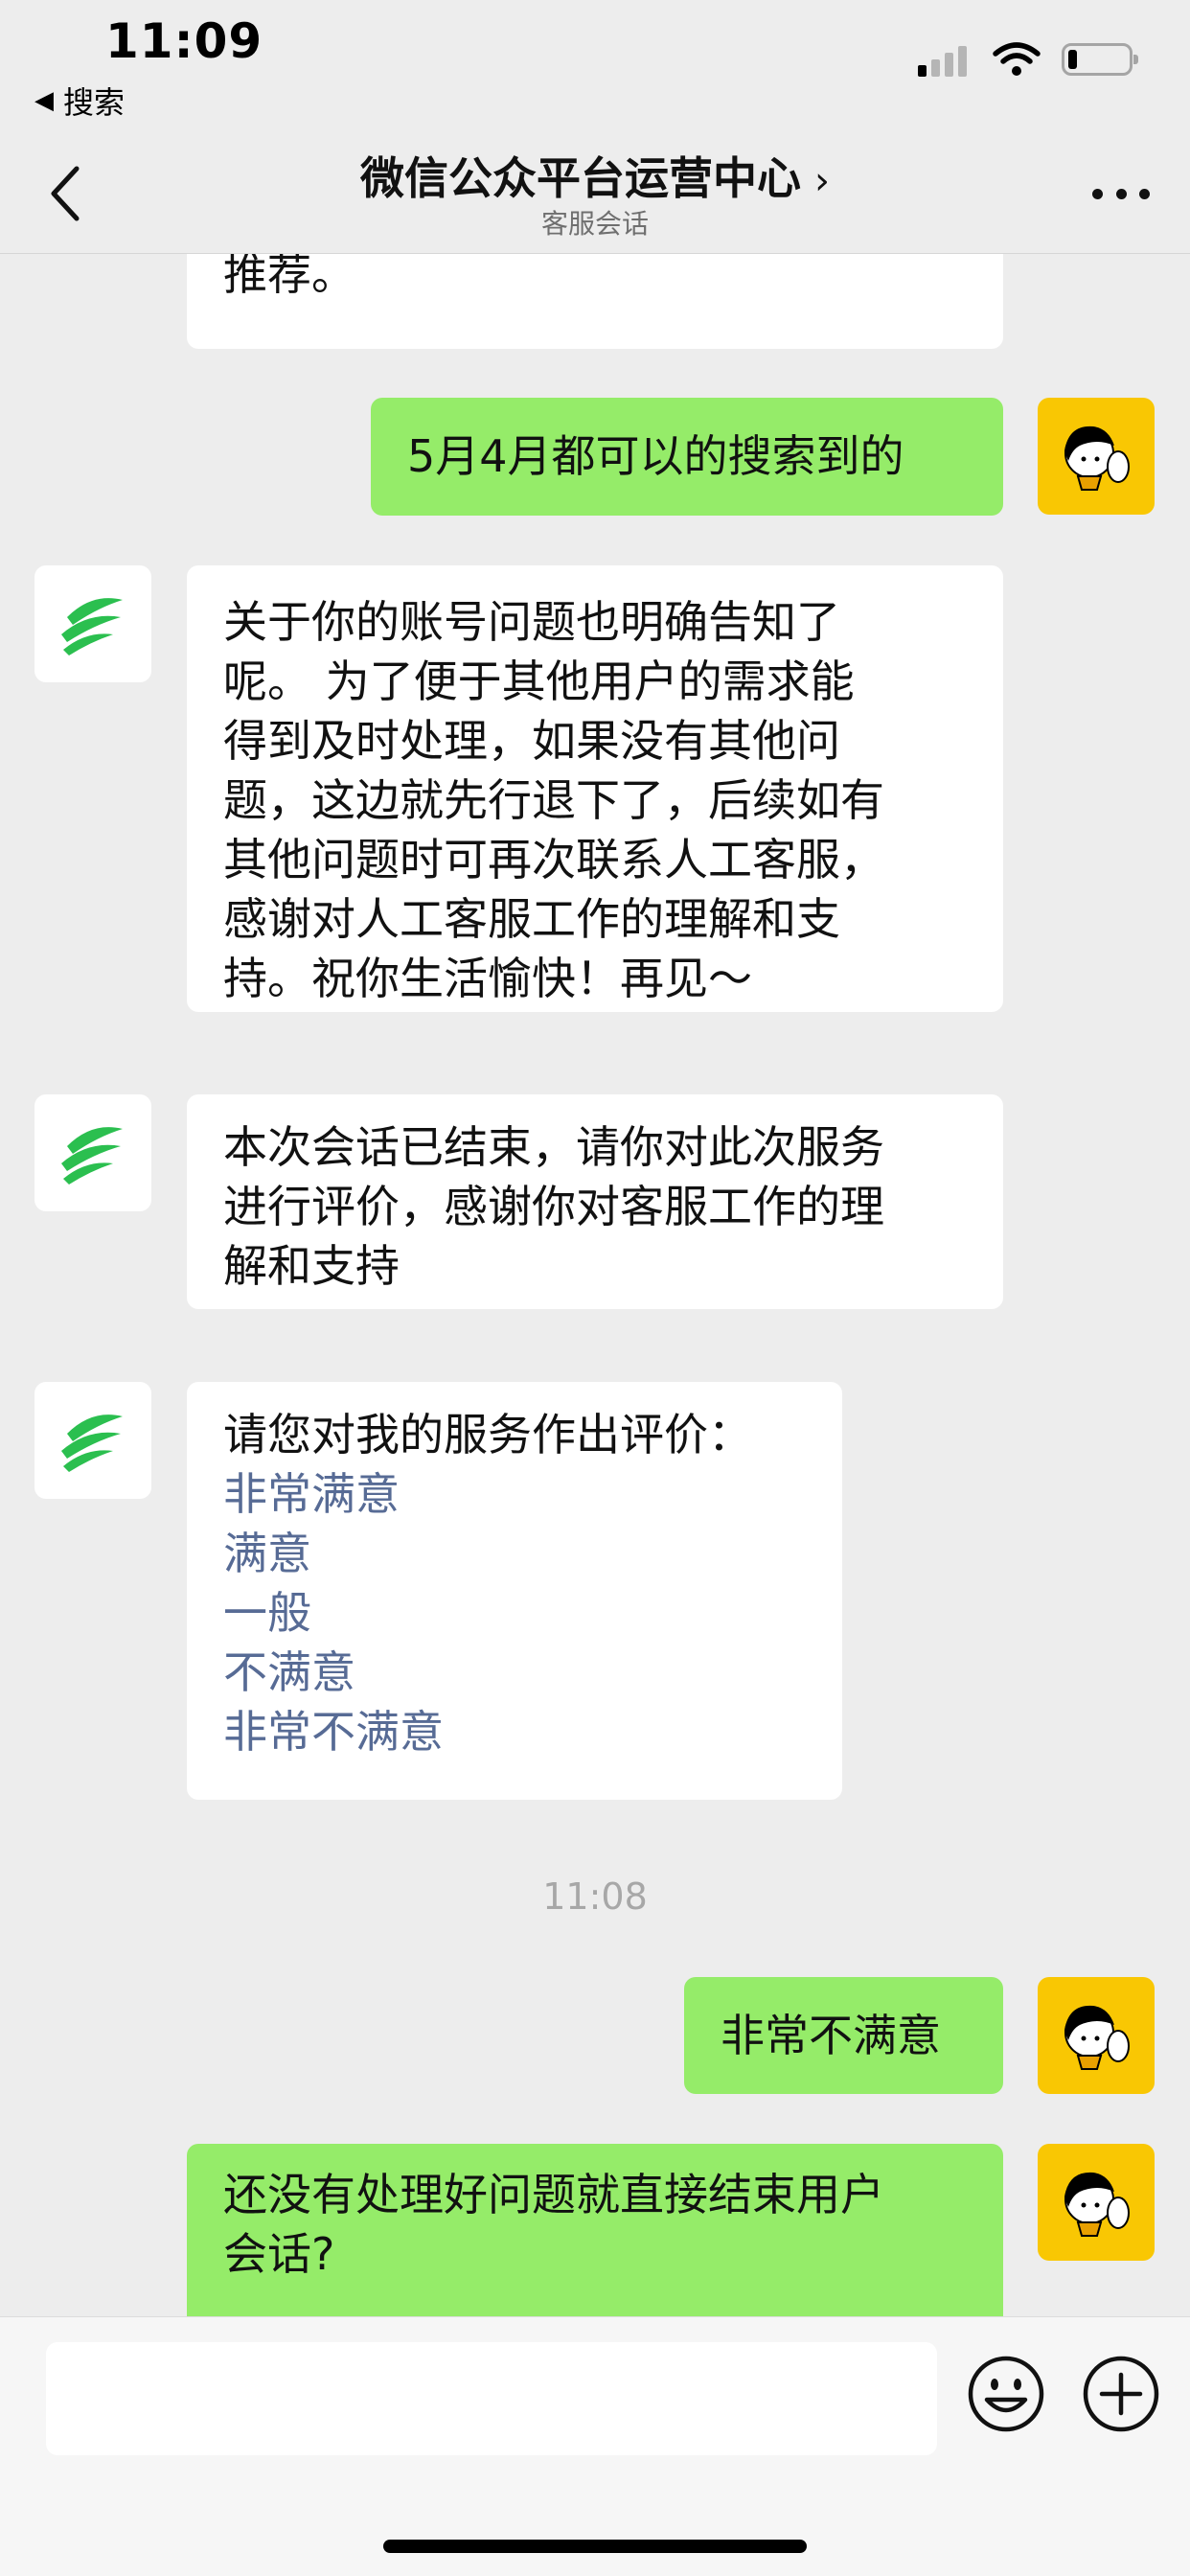  I want to click on rating-prompt-text: 请您对我的服务作出评价：, so click(488, 1434).